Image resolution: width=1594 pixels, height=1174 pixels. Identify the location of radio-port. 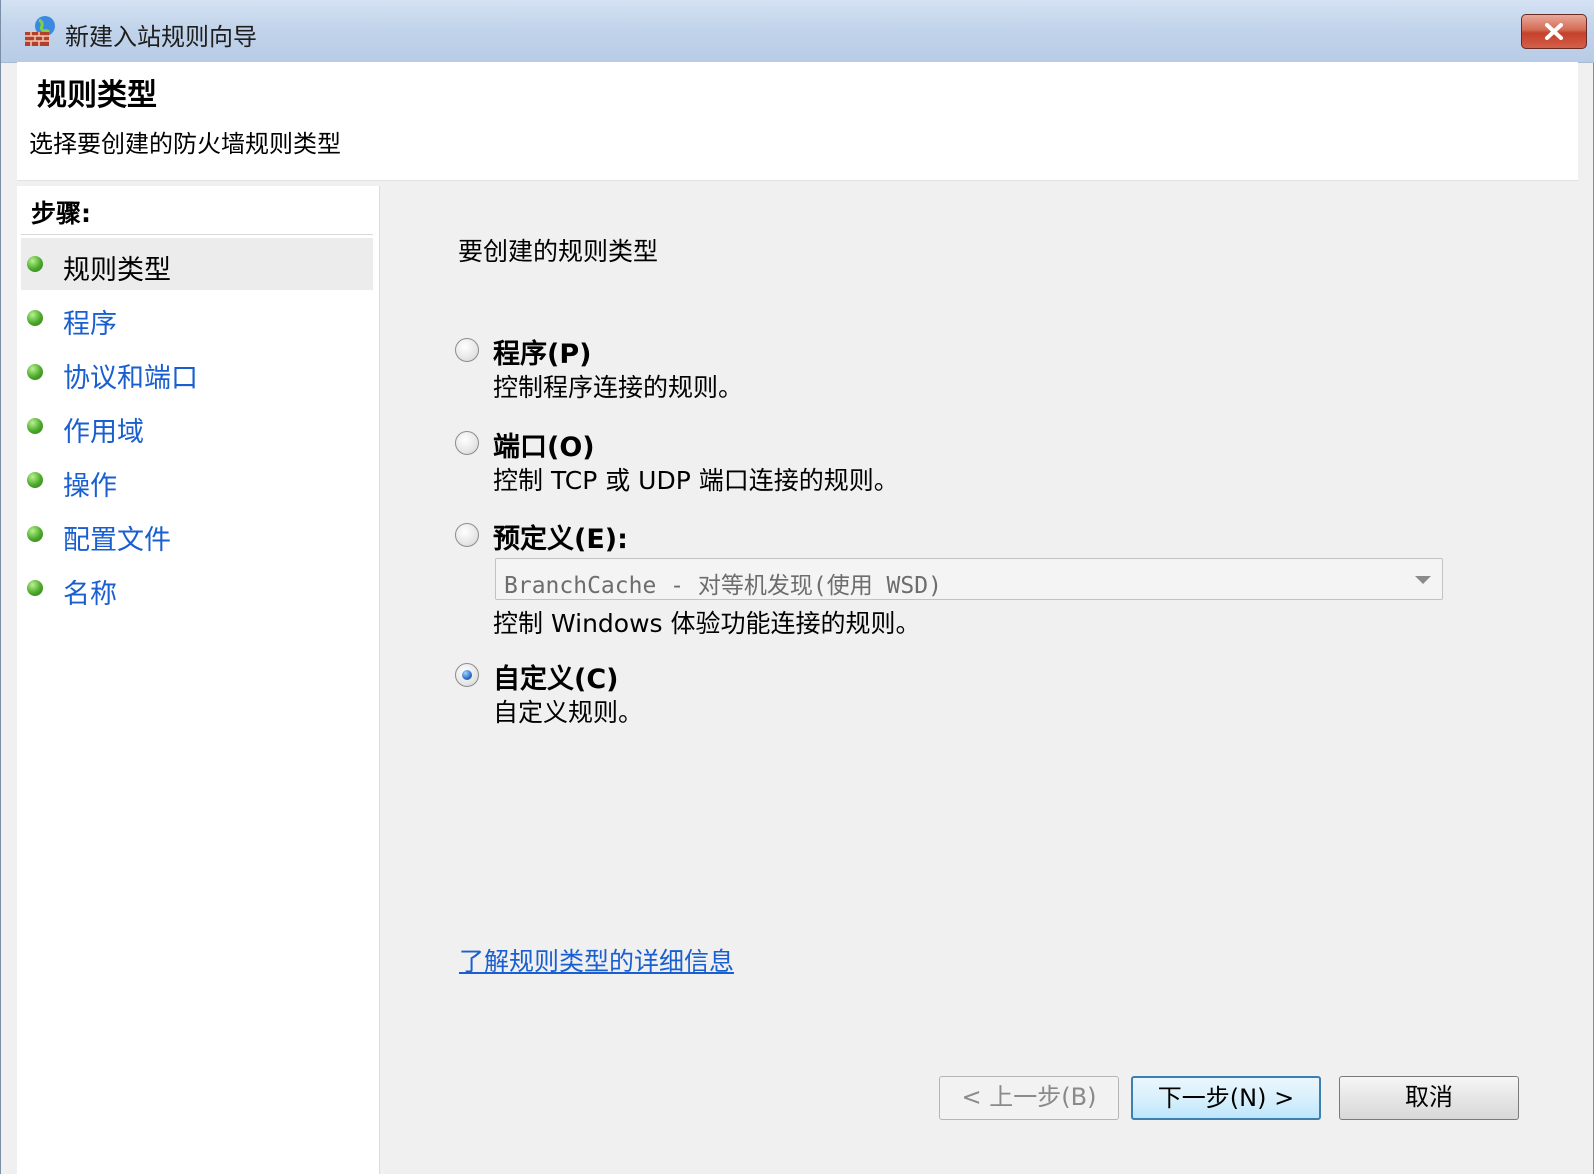
(467, 443).